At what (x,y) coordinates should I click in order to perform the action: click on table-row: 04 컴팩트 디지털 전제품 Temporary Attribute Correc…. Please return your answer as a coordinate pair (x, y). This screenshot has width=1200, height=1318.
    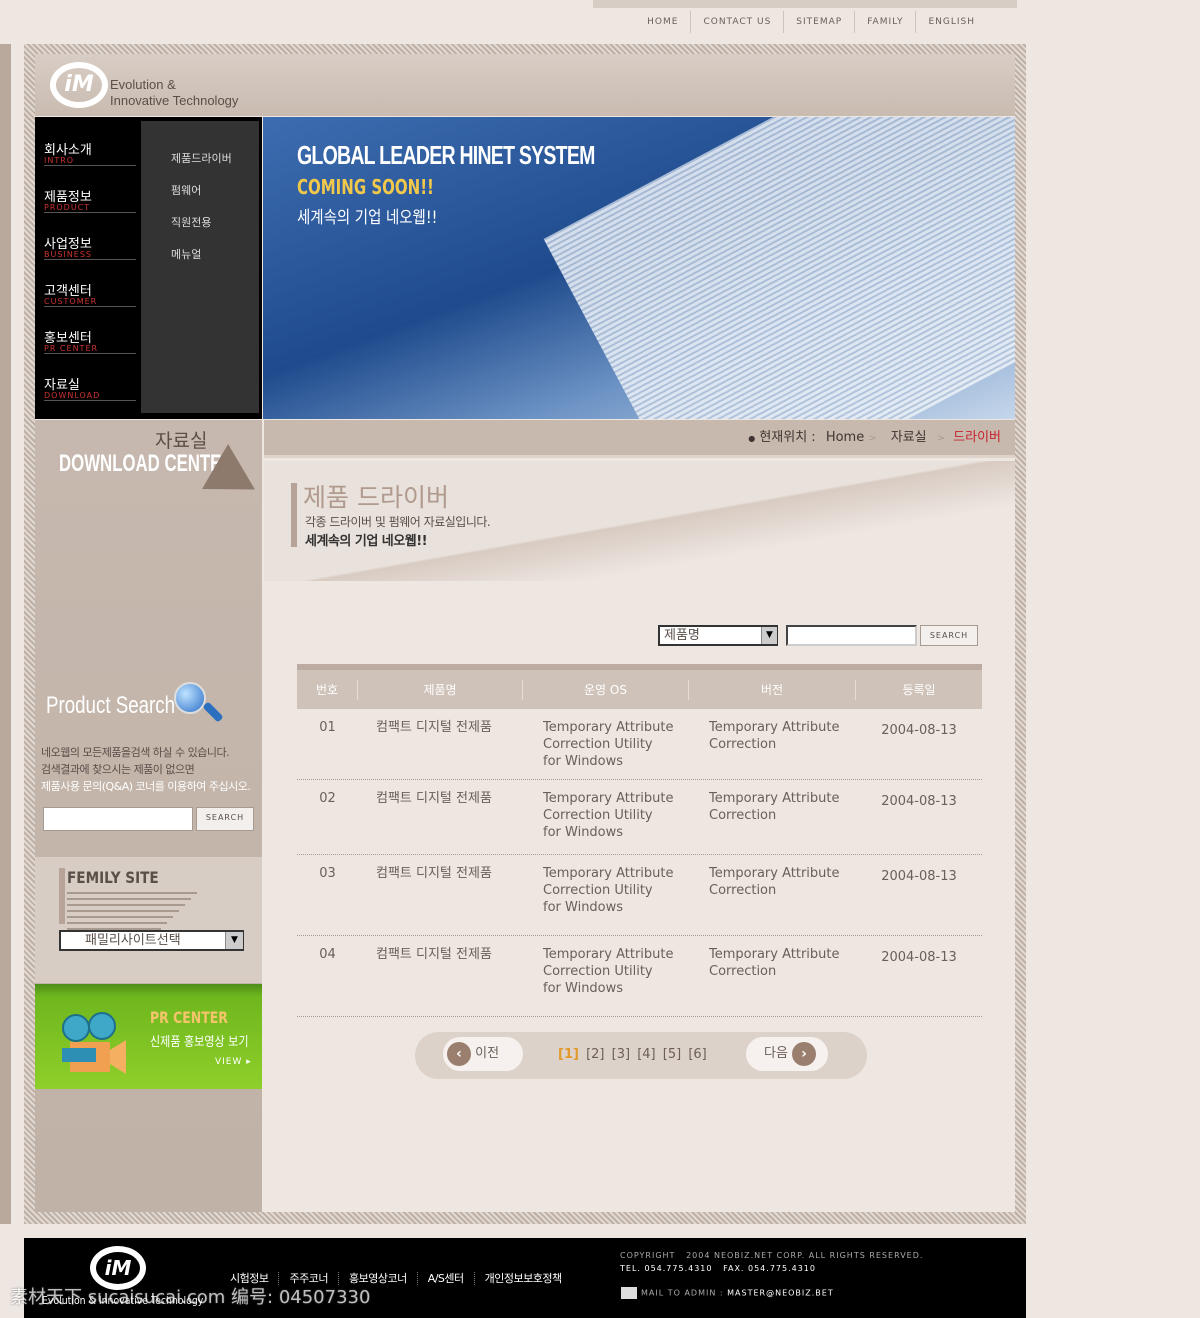
    Looking at the image, I should click on (639, 976).